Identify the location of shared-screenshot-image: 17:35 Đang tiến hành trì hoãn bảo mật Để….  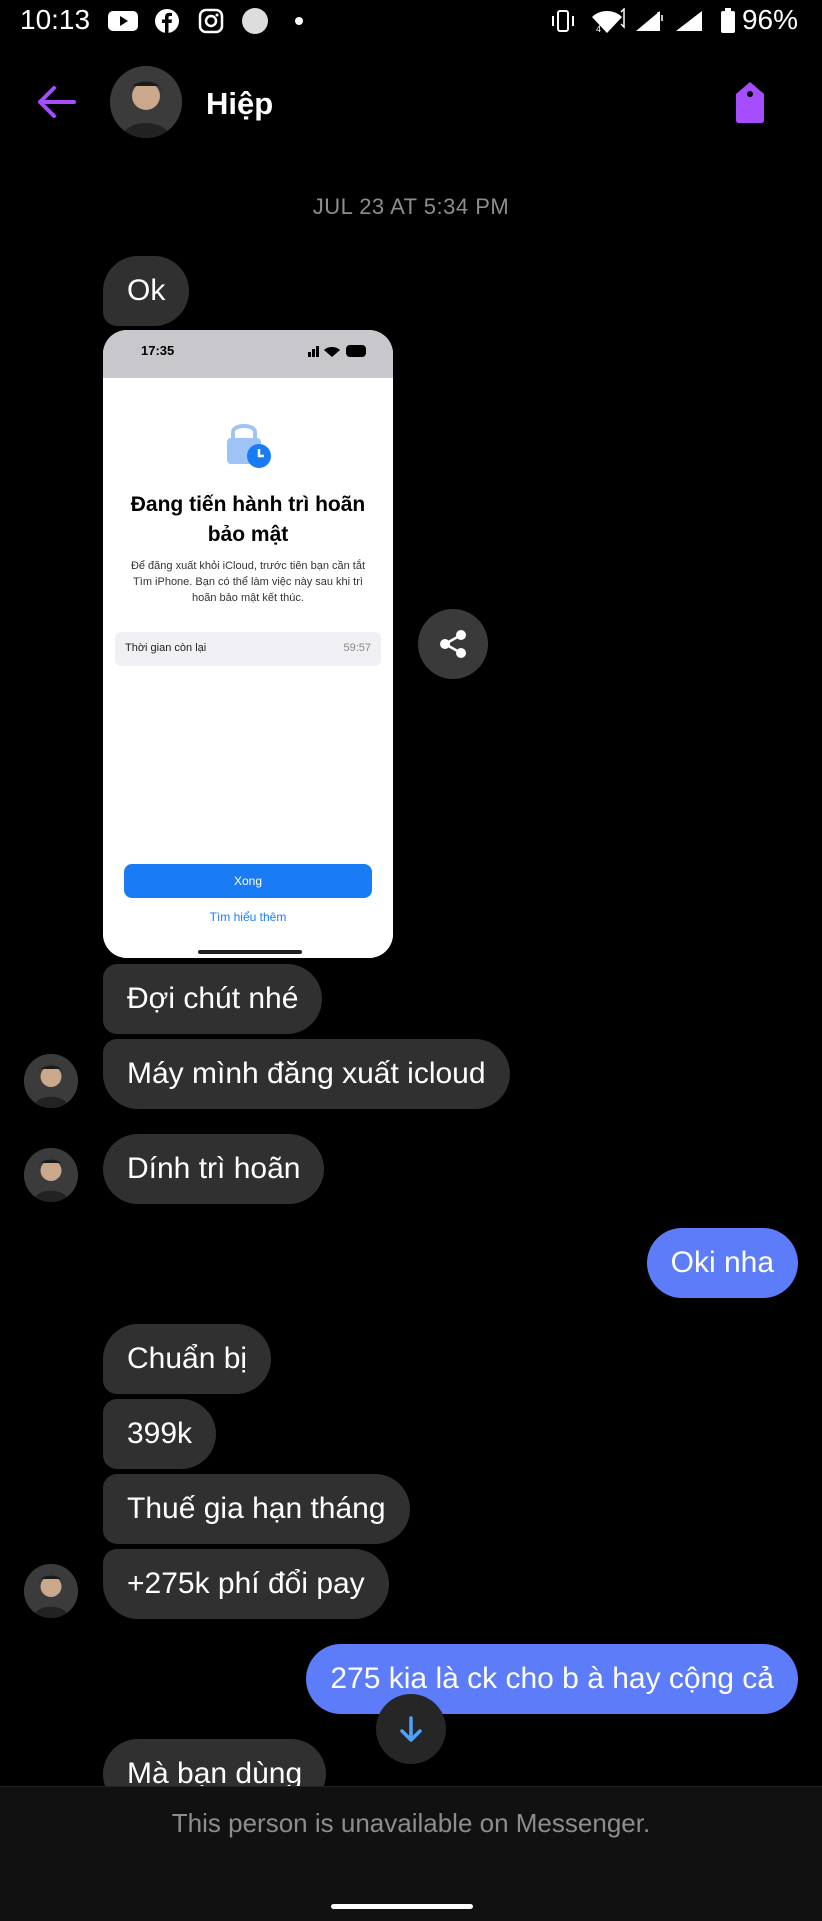
(248, 644).